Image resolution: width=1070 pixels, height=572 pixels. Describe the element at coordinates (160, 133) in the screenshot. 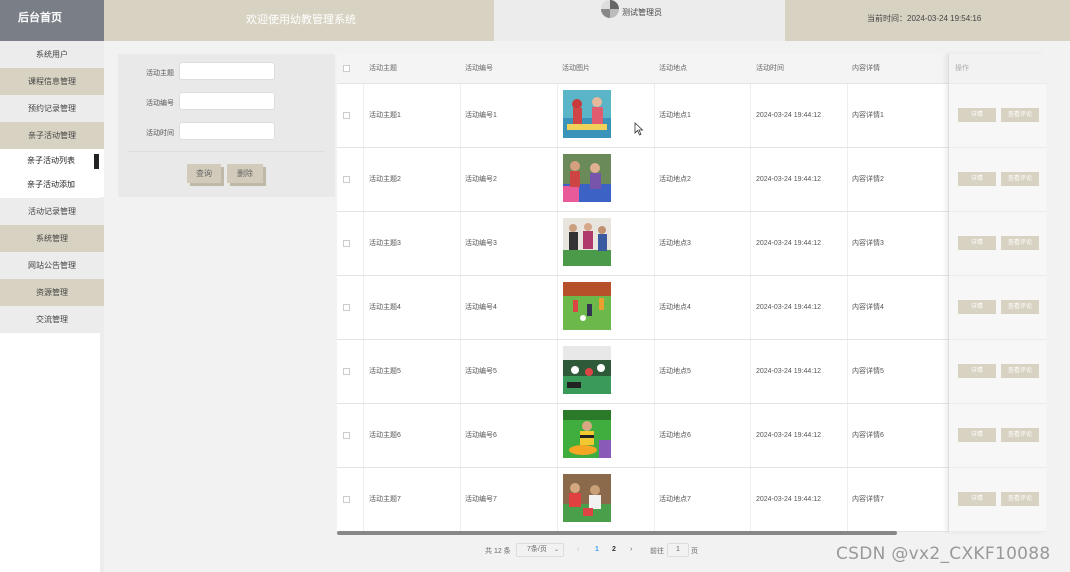

I see `time-label: 活动时间` at that location.